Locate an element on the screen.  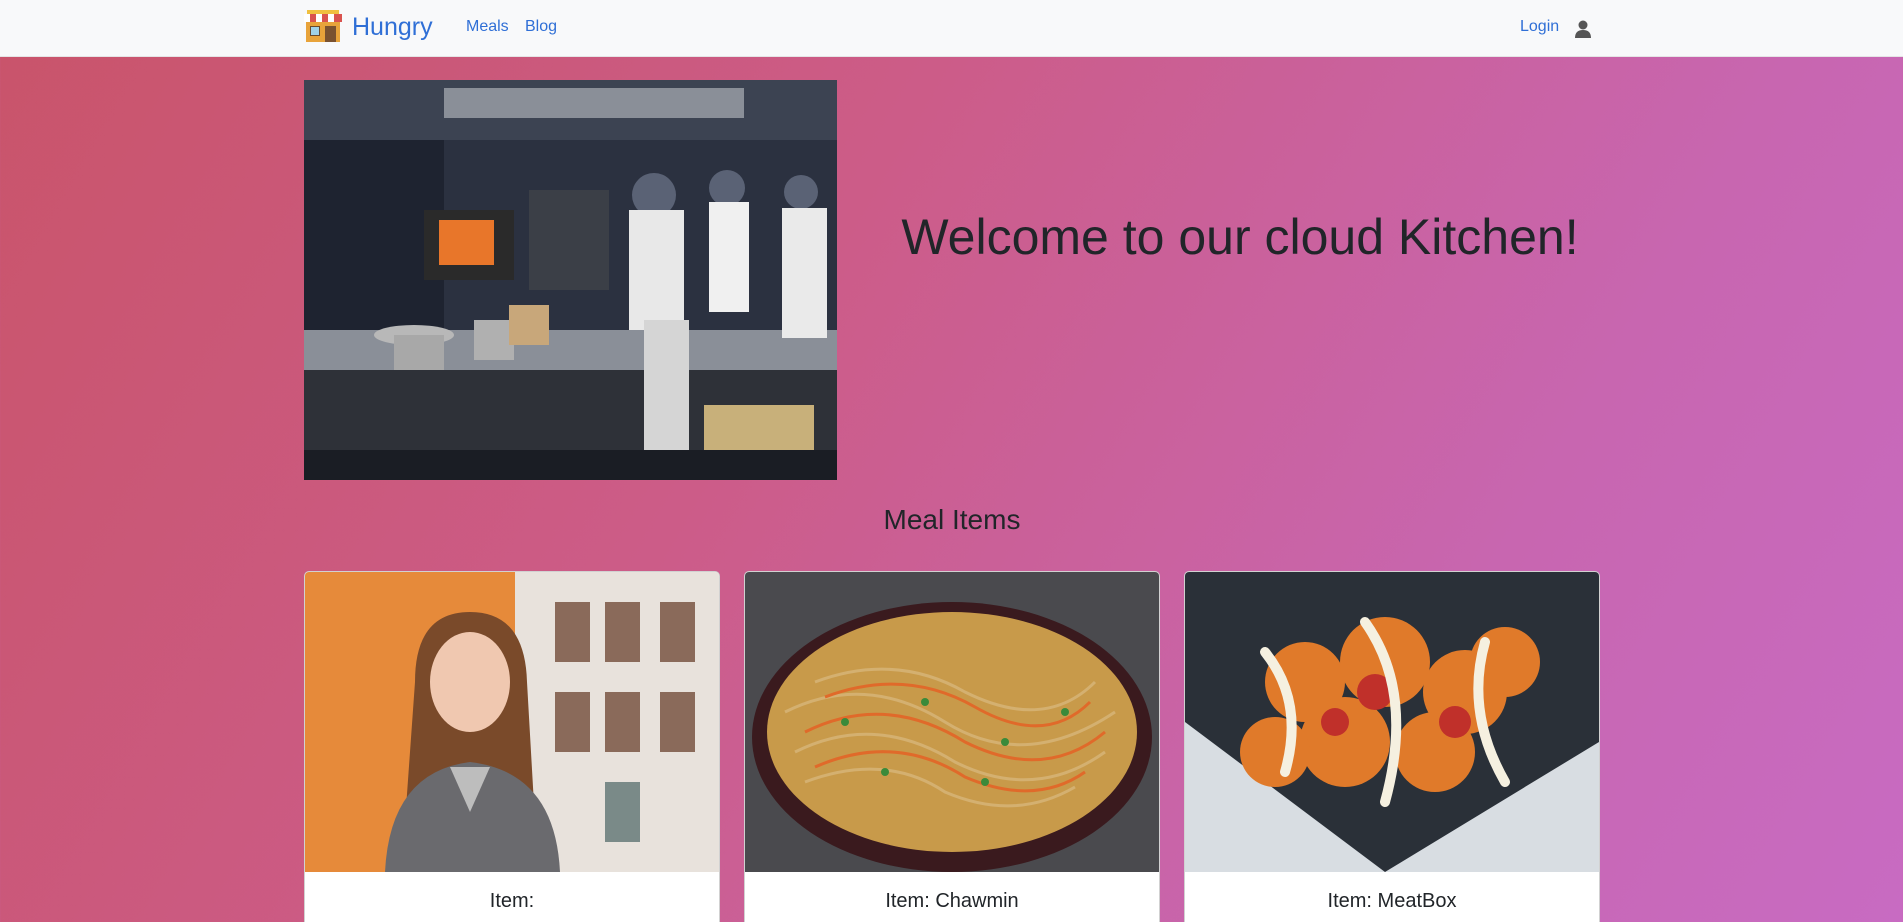
brand-link: Hungry is located at coordinates (368, 27).